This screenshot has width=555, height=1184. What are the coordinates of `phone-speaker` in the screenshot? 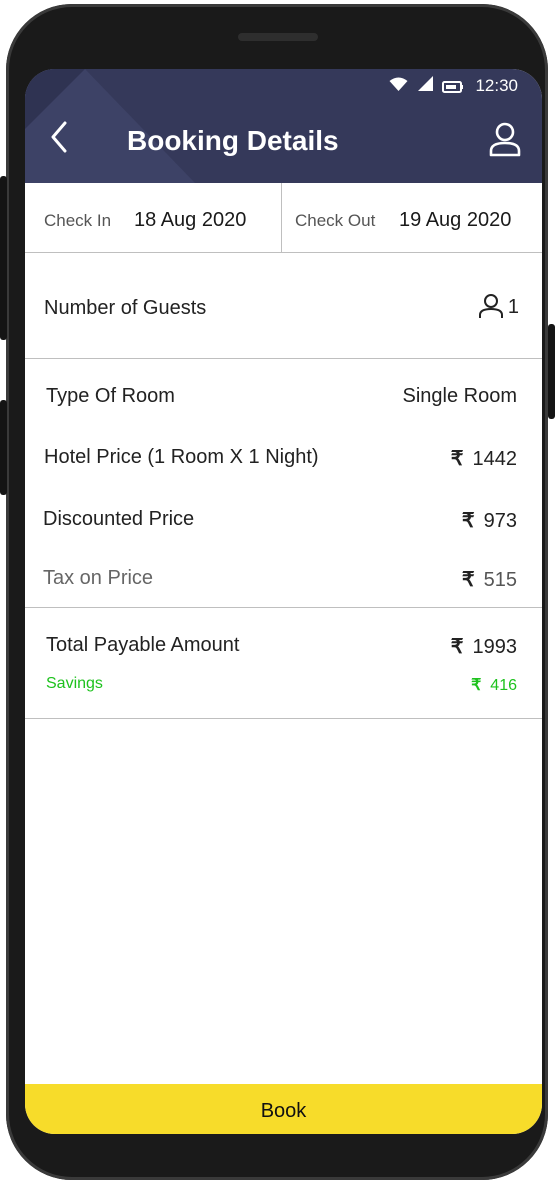 It's located at (278, 37).